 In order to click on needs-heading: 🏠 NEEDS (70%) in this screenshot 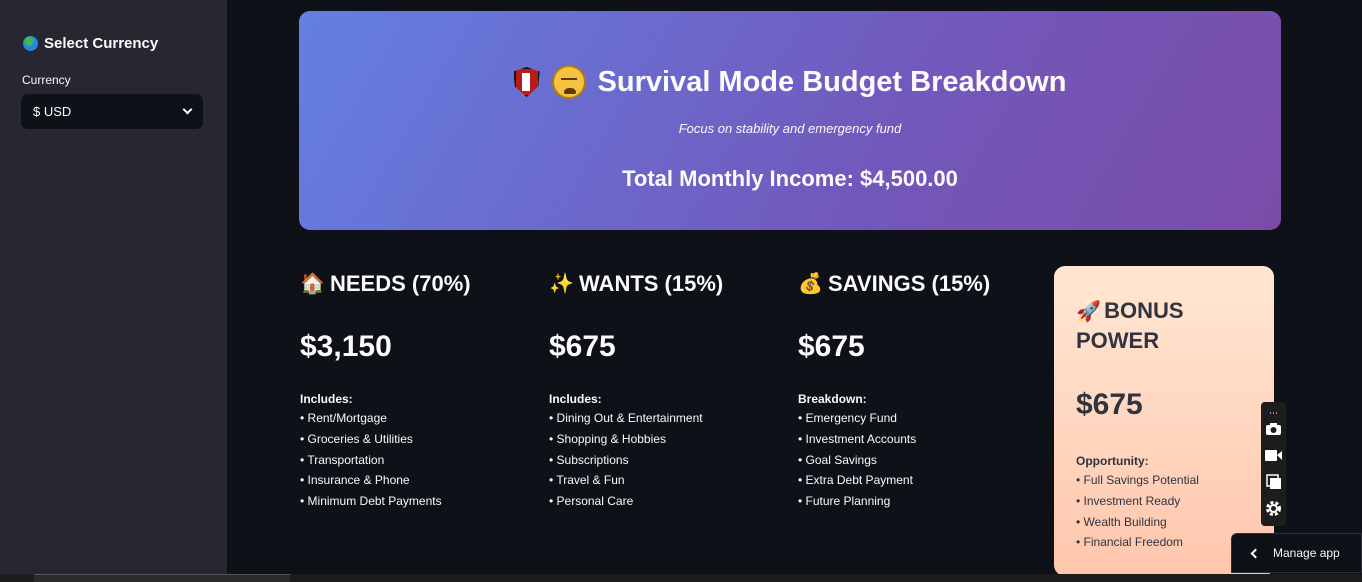, I will do `click(415, 284)`.